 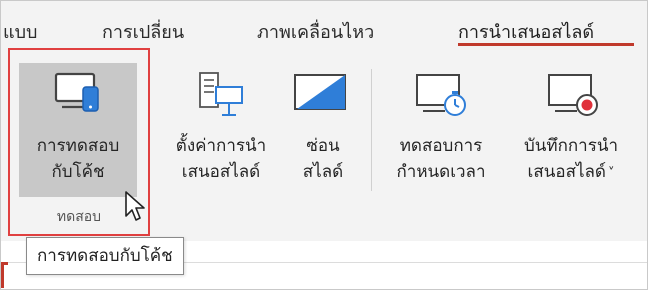 I want to click on group-separator, so click(x=371, y=130).